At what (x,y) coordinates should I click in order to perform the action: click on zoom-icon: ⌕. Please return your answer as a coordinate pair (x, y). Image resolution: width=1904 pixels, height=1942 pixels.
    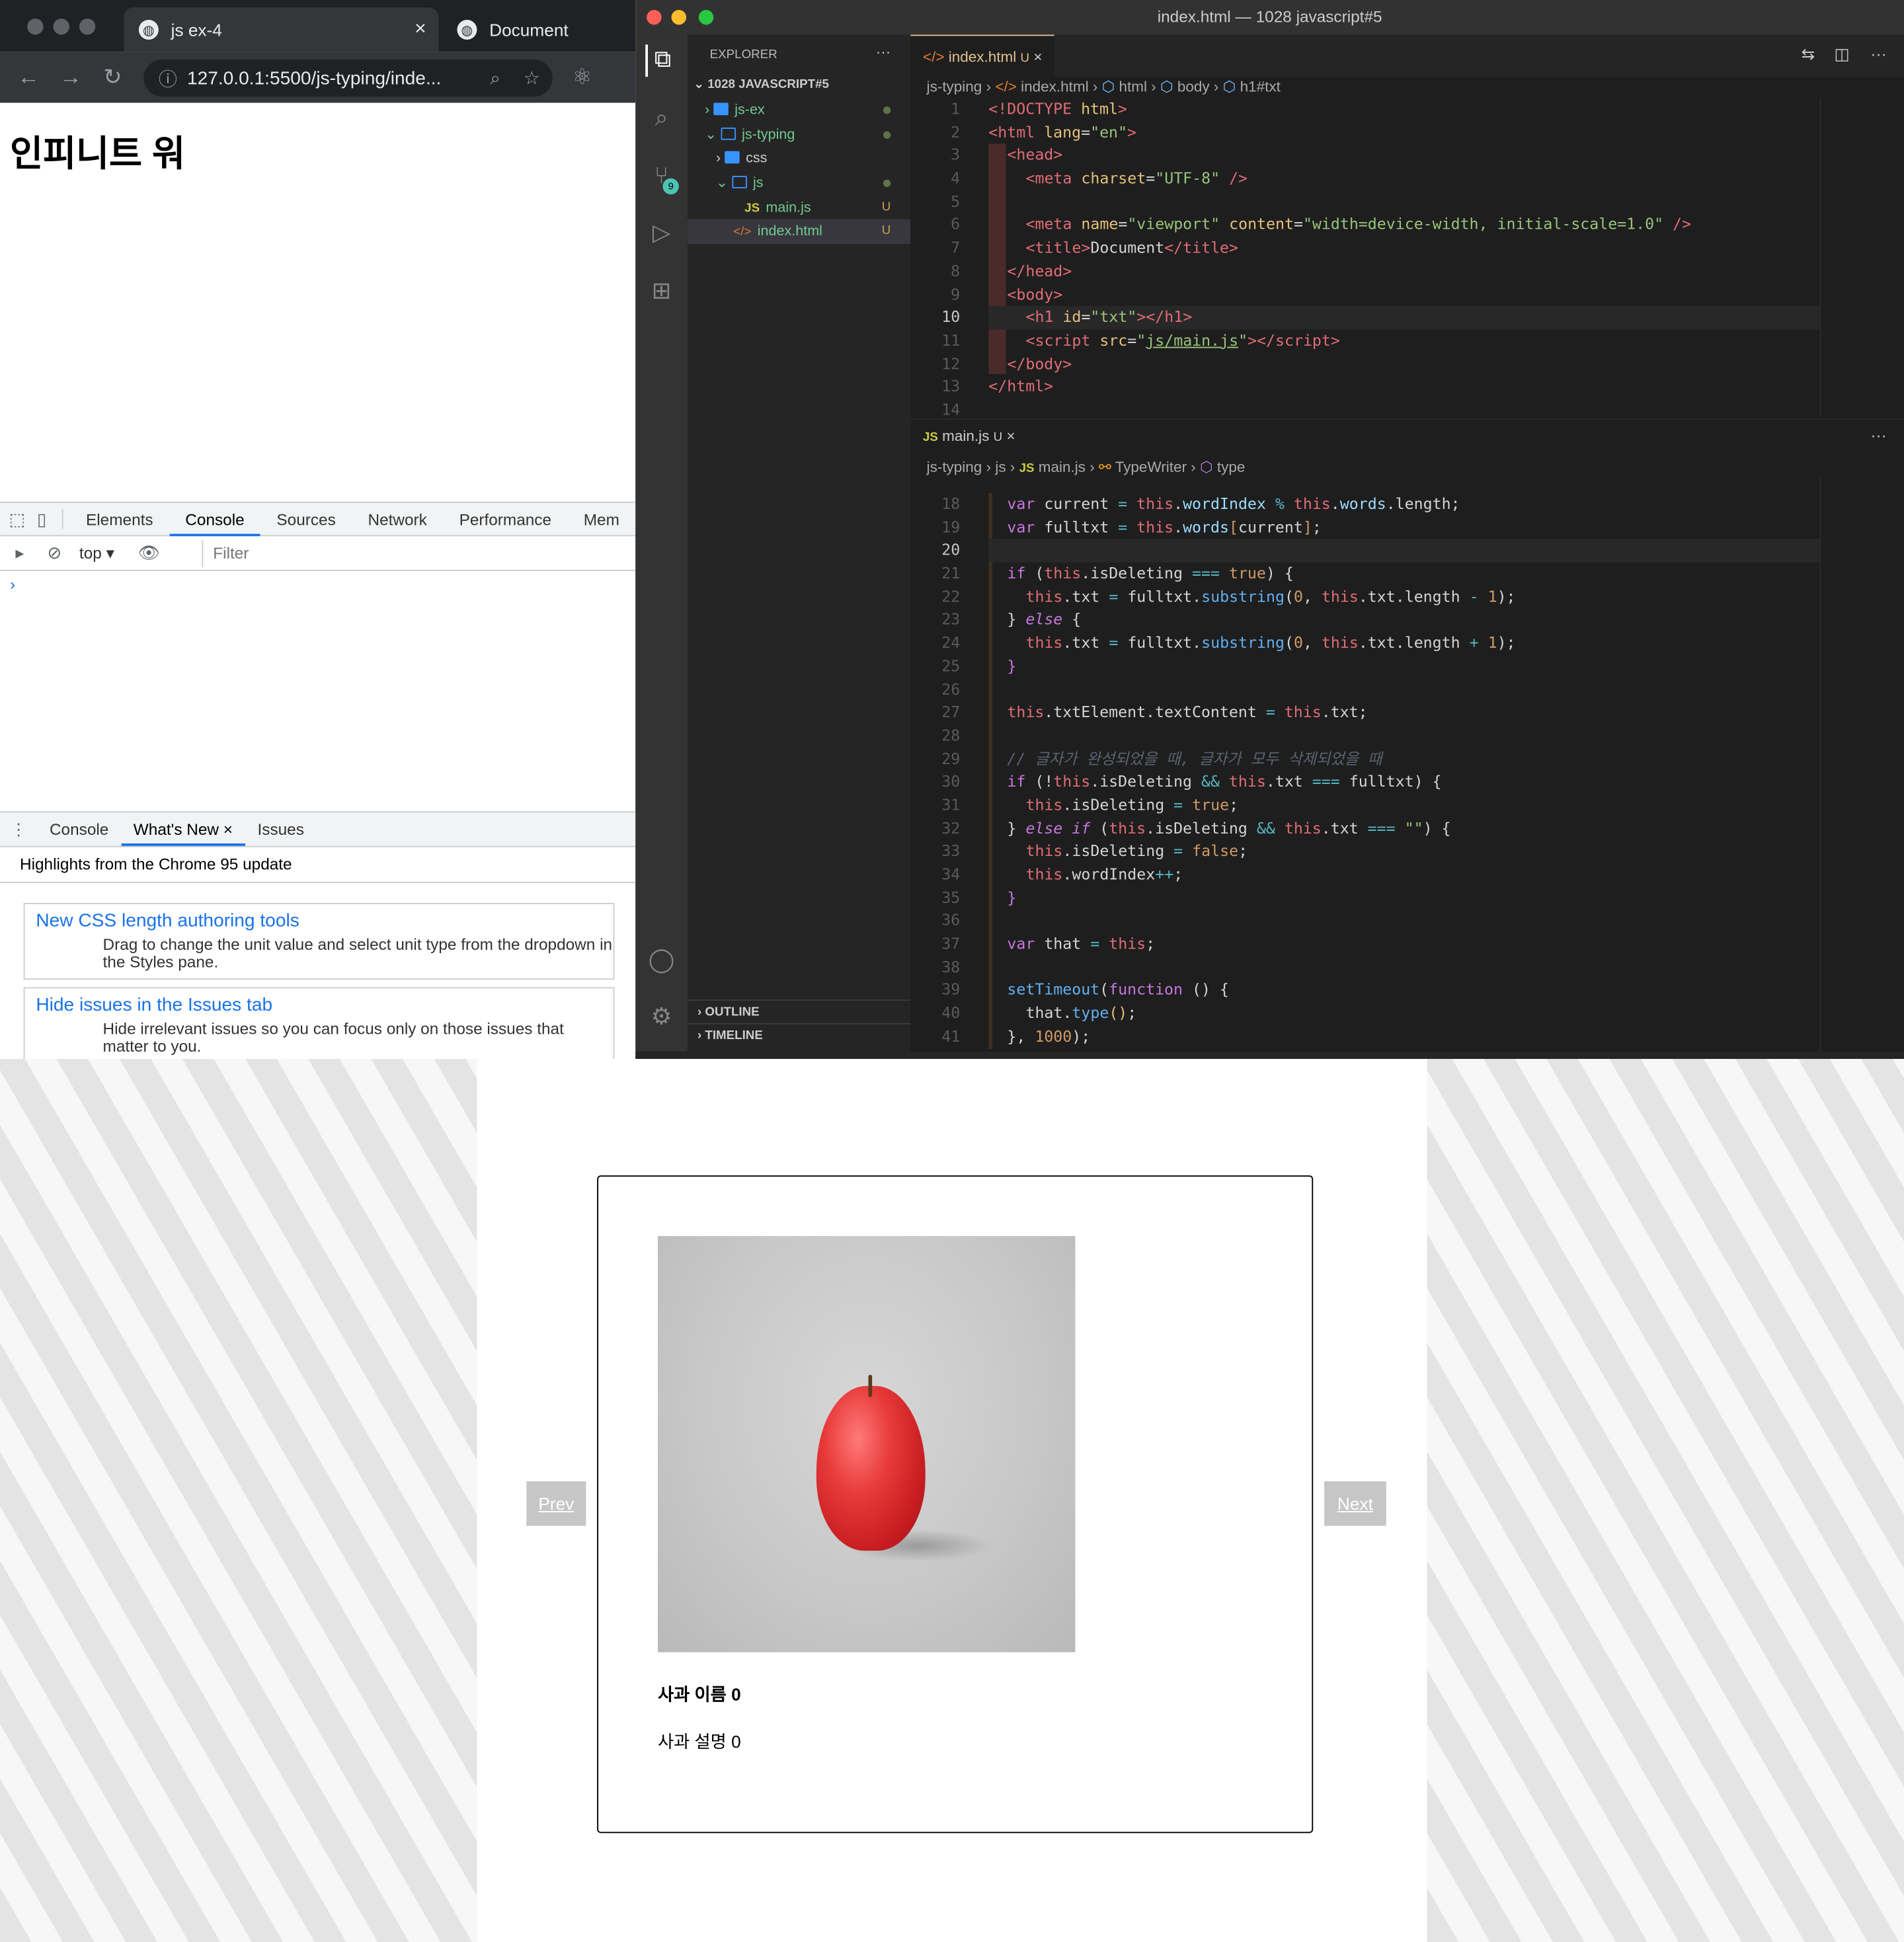
    Looking at the image, I should click on (495, 78).